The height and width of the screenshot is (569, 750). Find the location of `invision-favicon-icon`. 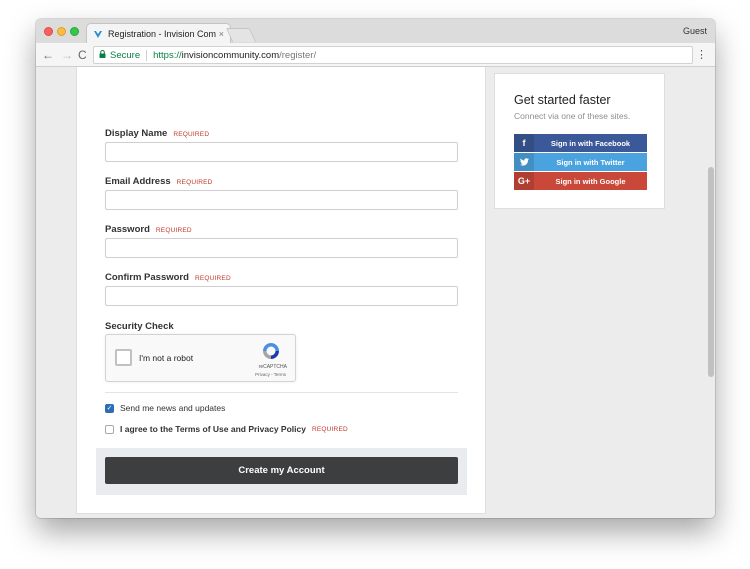

invision-favicon-icon is located at coordinates (98, 34).